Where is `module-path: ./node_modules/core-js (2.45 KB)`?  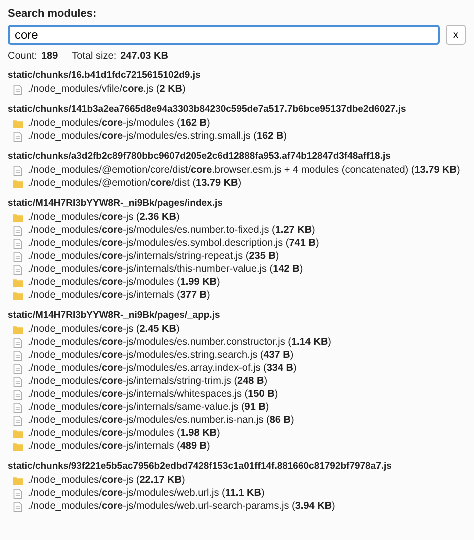
module-path: ./node_modules/core-js (2.45 KB) is located at coordinates (104, 329).